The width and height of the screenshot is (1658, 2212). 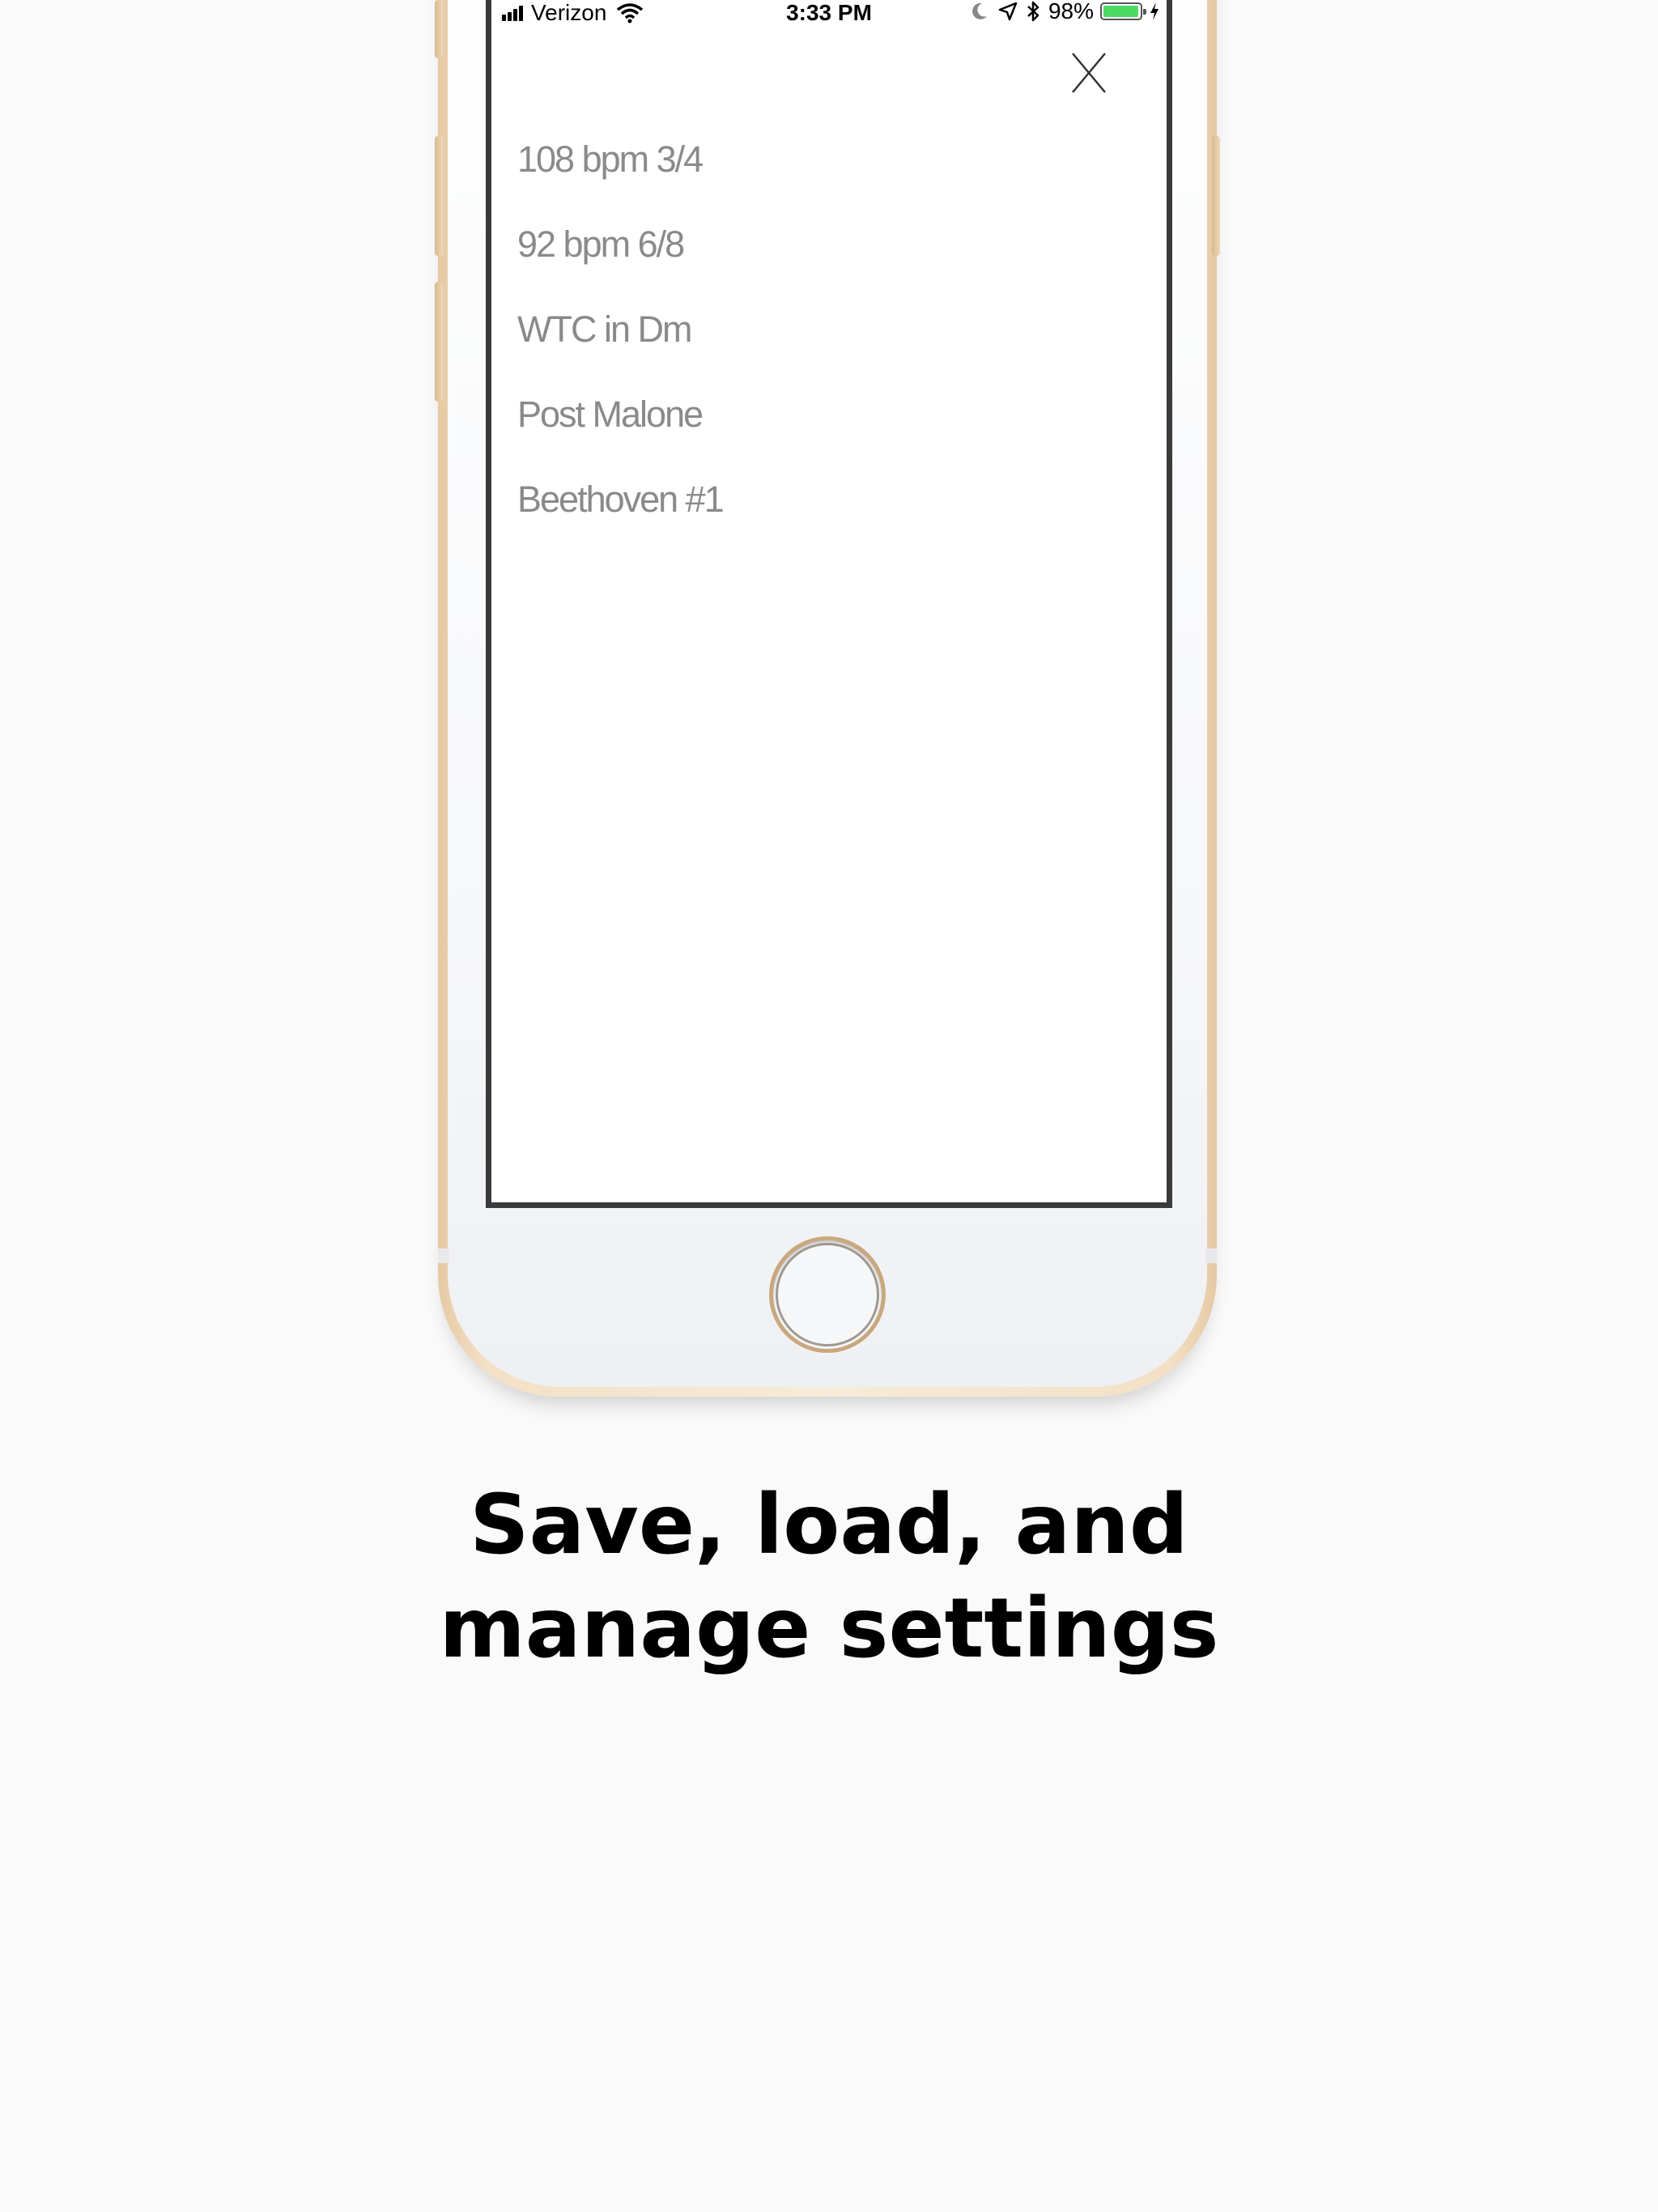 What do you see at coordinates (443, 1256) in the screenshot?
I see `antenna-band-left` at bounding box center [443, 1256].